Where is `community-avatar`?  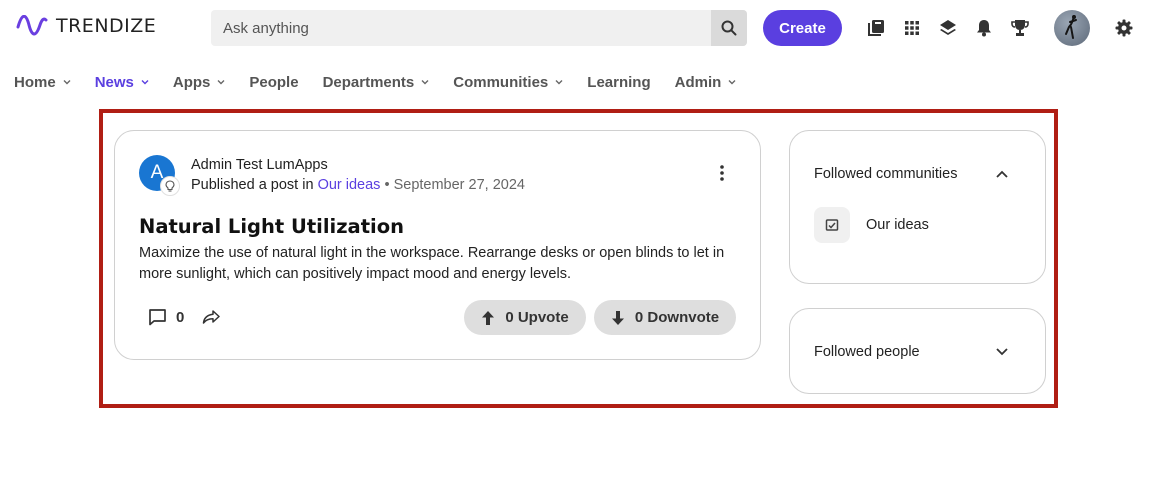
community-avatar is located at coordinates (832, 225).